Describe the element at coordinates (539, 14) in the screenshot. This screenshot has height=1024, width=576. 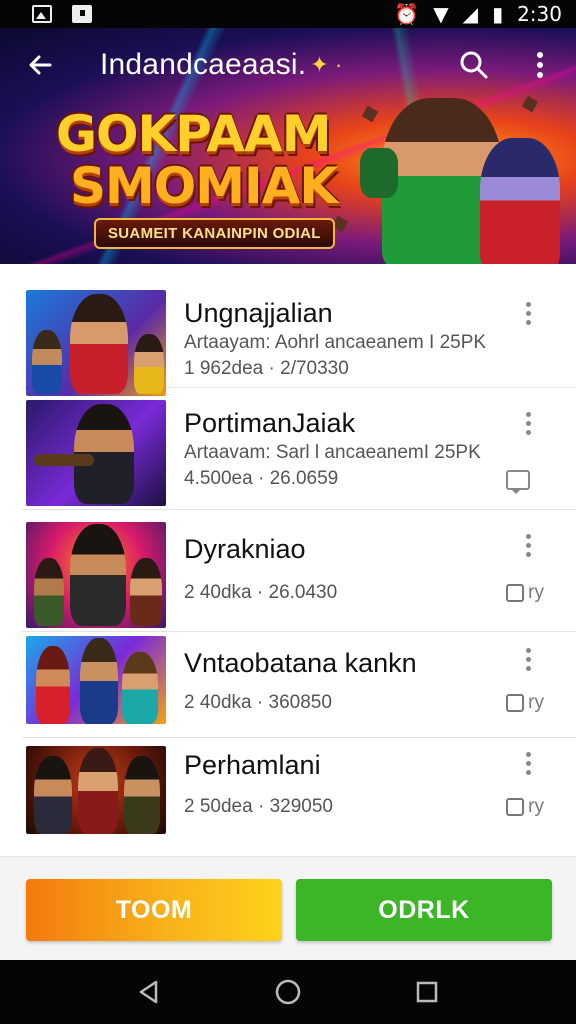
I see `status-time: 2:30` at that location.